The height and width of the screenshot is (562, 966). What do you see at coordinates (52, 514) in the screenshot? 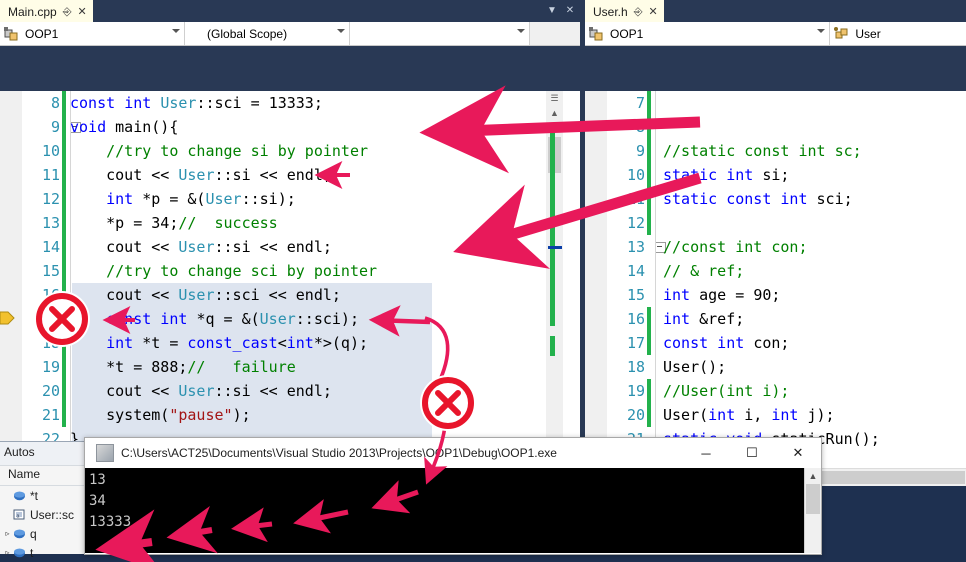
I see `autos-row-name: User::sc` at bounding box center [52, 514].